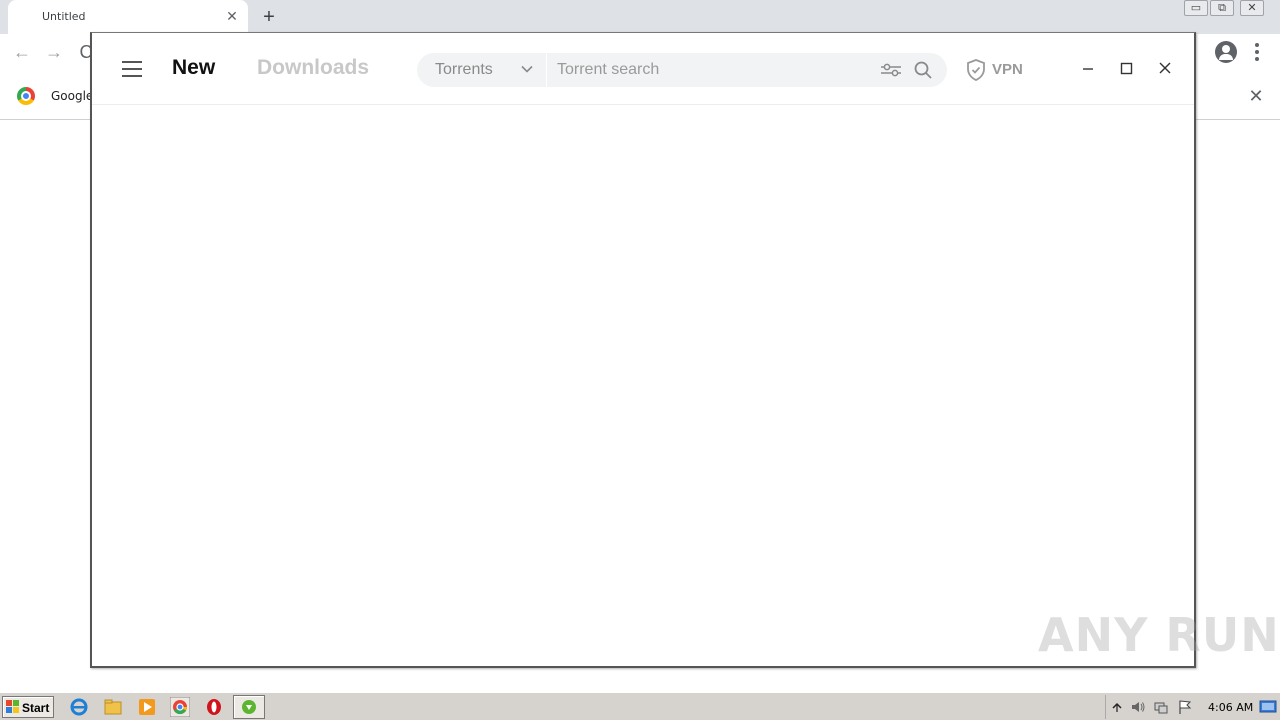  I want to click on search-category-dropdown: Torrents, so click(482, 70).